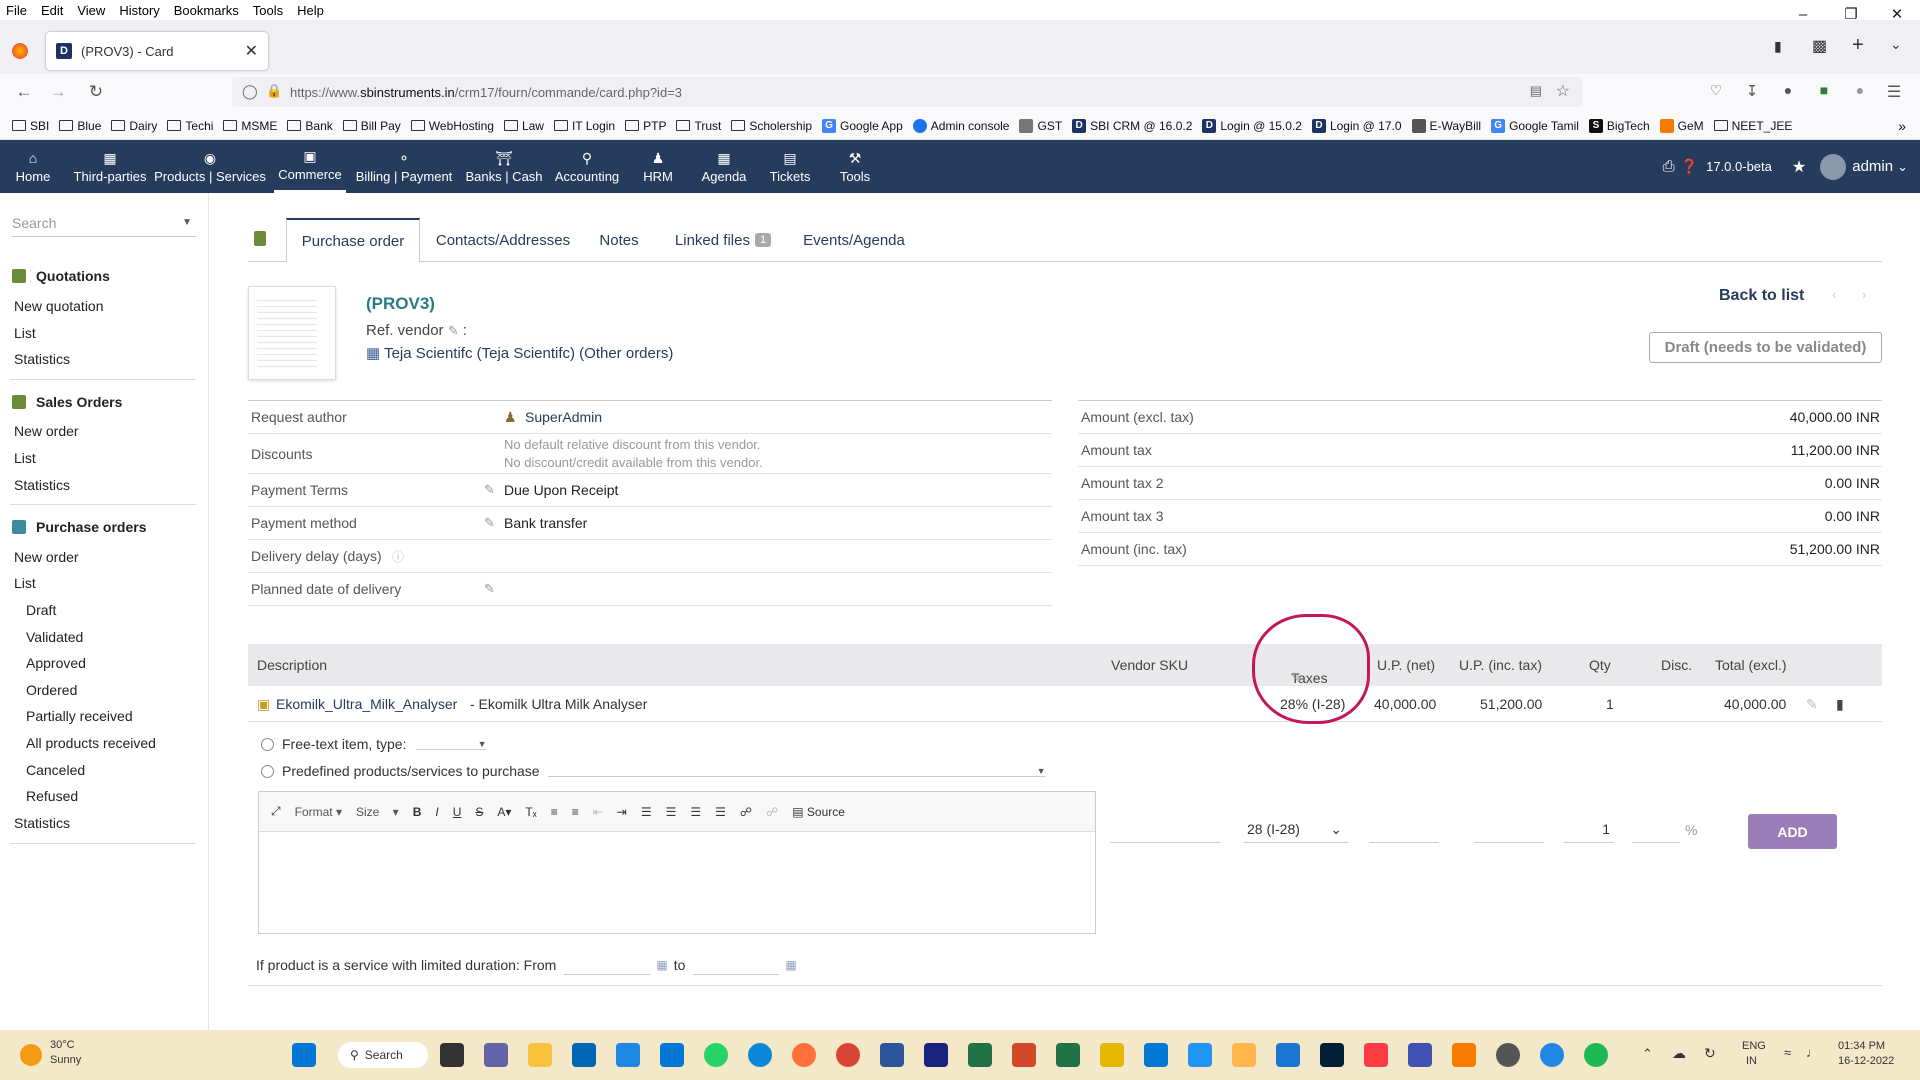 The height and width of the screenshot is (1080, 1920). Describe the element at coordinates (1840, 704) in the screenshot. I see `trash-icon: ▮` at that location.